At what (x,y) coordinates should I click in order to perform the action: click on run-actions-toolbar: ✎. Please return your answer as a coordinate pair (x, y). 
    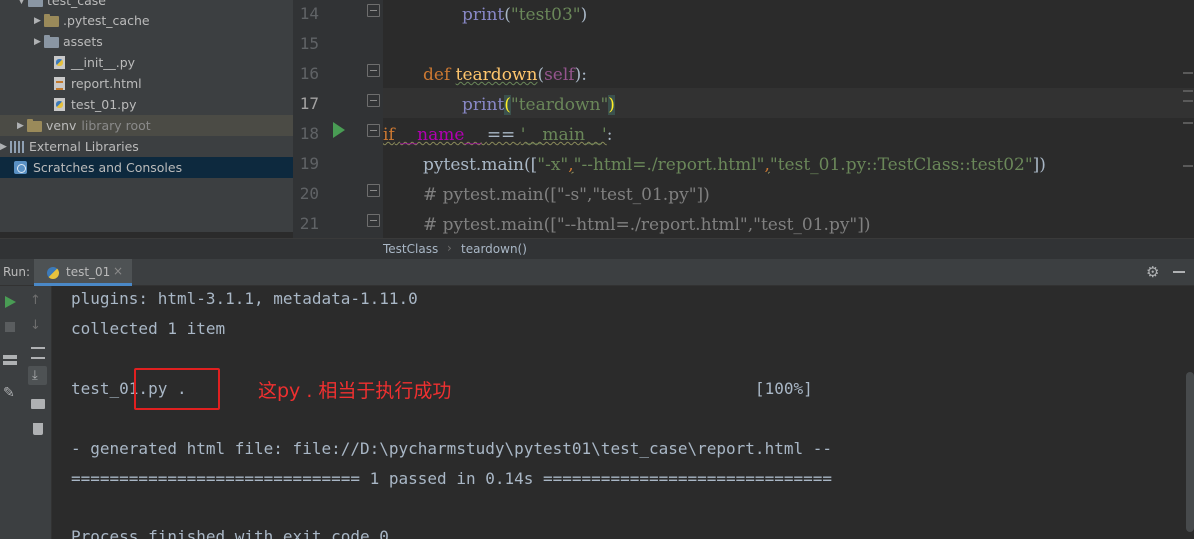
    Looking at the image, I should click on (12, 412).